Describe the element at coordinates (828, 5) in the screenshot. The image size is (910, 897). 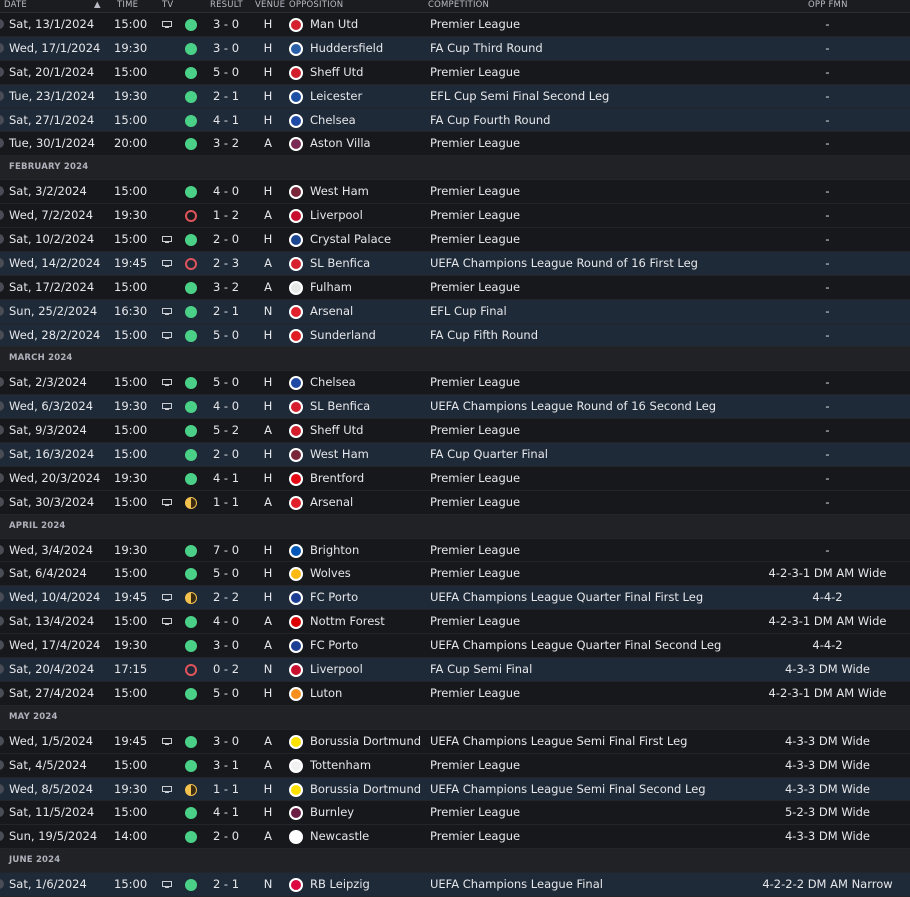
I see `col-header-opp-fmn: OPP FMN` at that location.